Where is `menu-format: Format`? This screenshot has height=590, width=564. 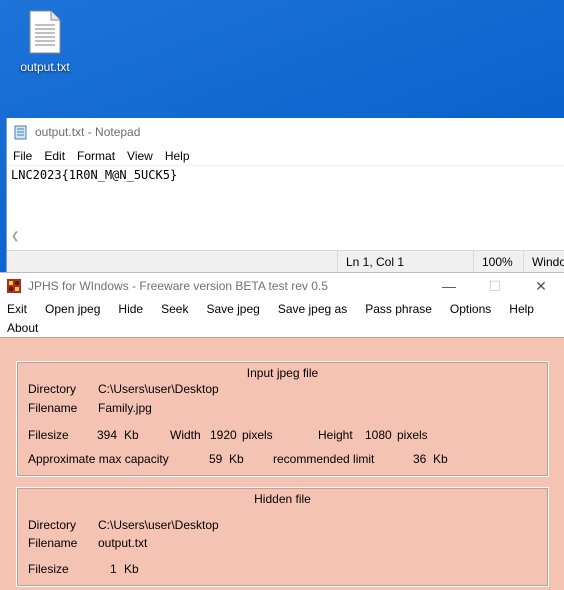
menu-format: Format is located at coordinates (96, 156).